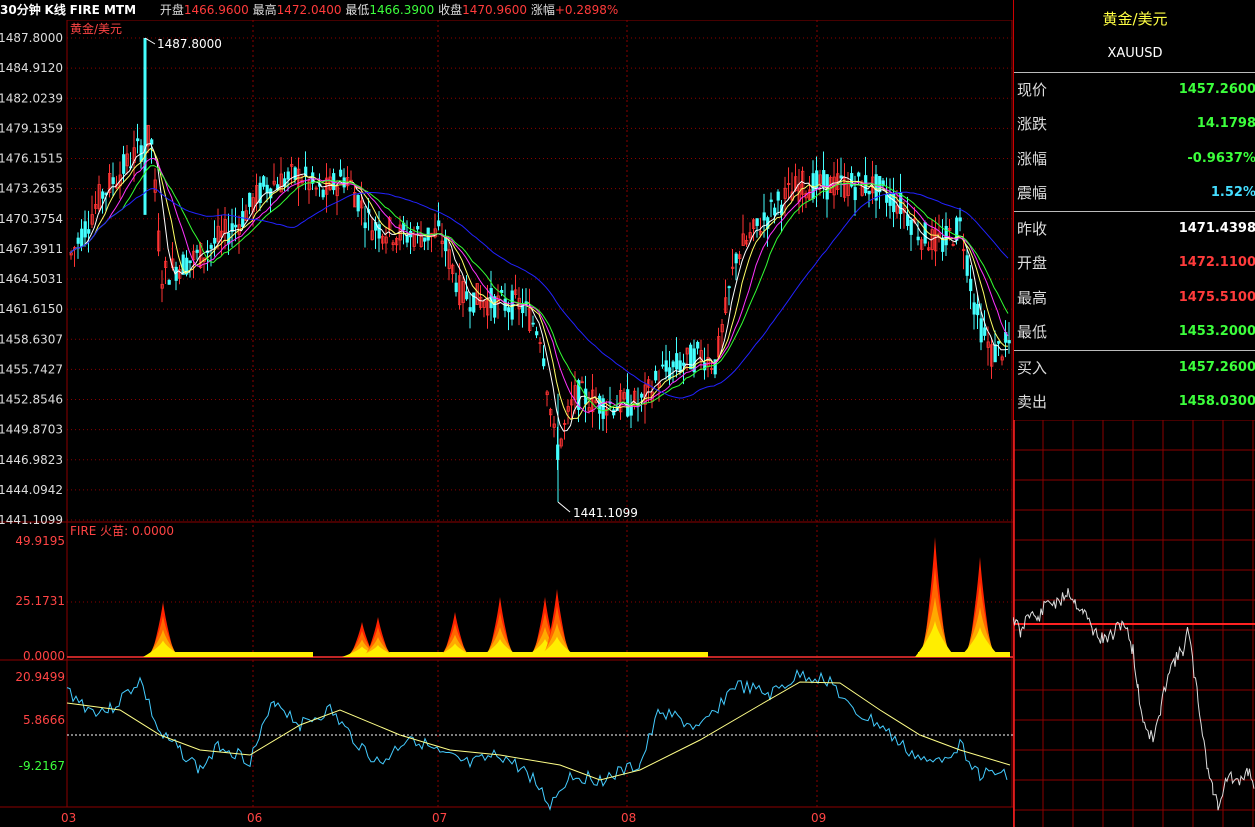 The height and width of the screenshot is (827, 1255). What do you see at coordinates (31, 128) in the screenshot?
I see `price-axis-label: 1479.1359` at bounding box center [31, 128].